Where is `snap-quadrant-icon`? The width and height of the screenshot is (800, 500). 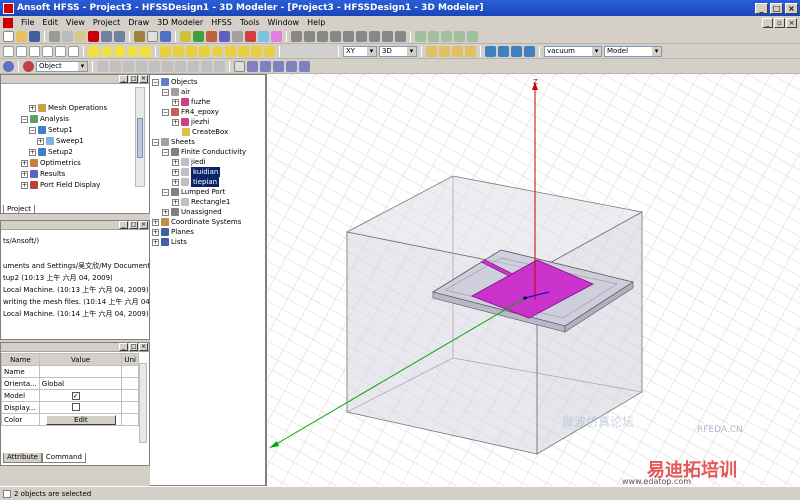 snap-quadrant-icon is located at coordinates (154, 66).